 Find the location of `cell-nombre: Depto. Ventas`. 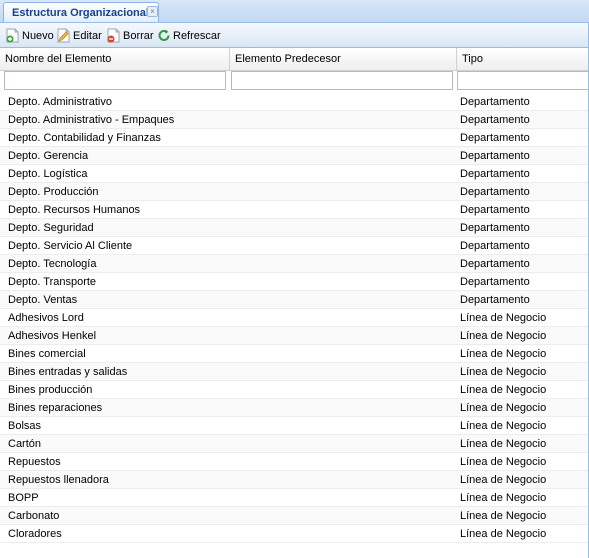

cell-nombre: Depto. Ventas is located at coordinates (43, 300).